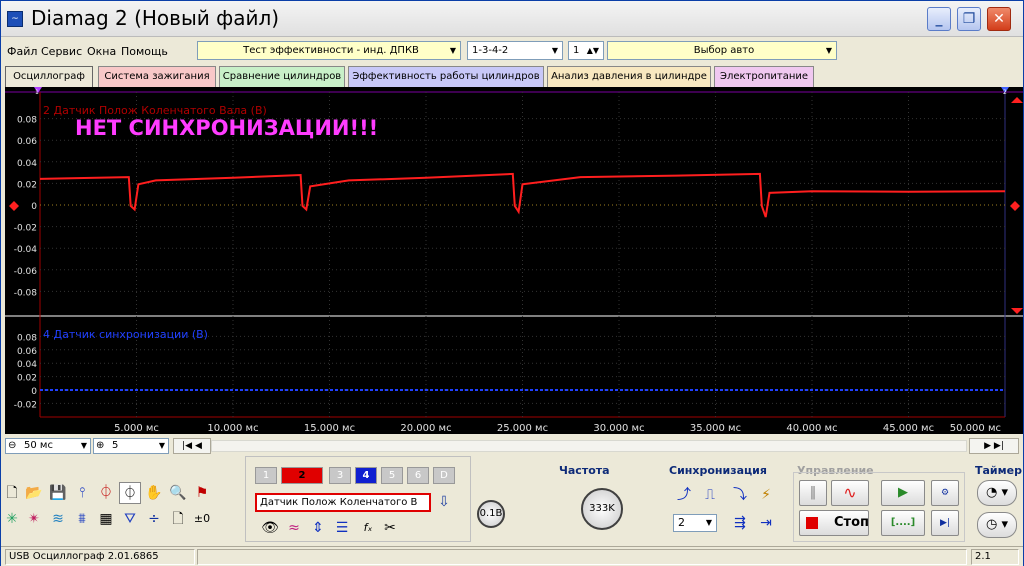  I want to click on zoom-out-icon: ⊖, so click(12, 445).